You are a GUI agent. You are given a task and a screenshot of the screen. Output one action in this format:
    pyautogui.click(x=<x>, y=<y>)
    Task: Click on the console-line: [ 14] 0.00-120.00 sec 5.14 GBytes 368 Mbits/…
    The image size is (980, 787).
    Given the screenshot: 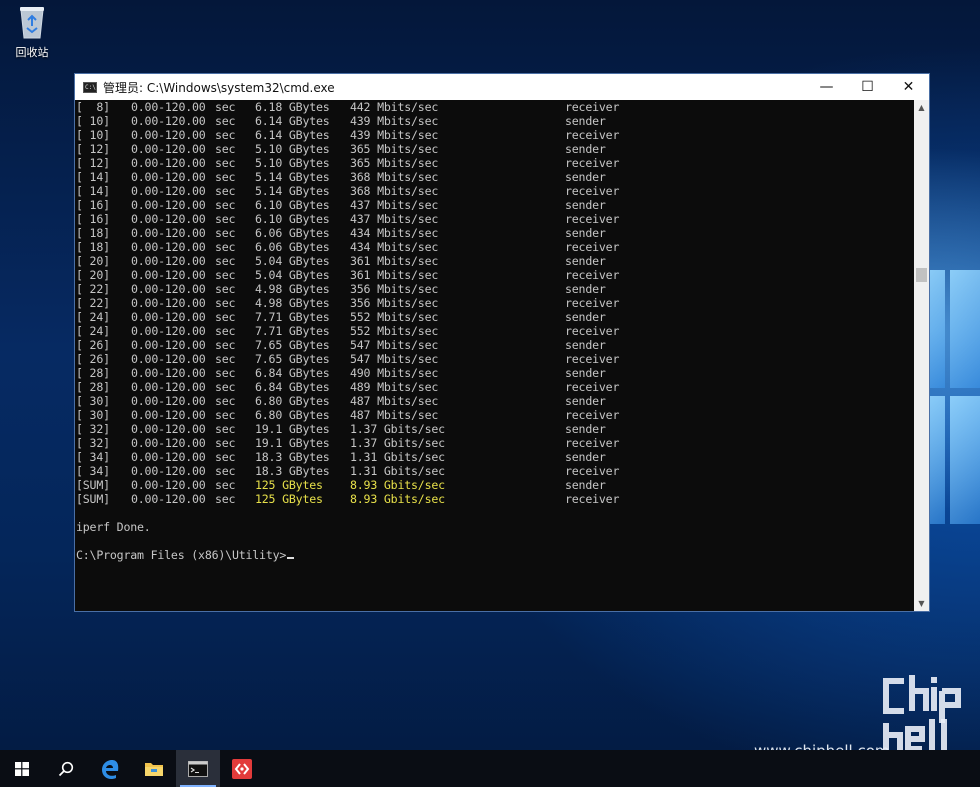 What is the action you would take?
    pyautogui.click(x=495, y=177)
    